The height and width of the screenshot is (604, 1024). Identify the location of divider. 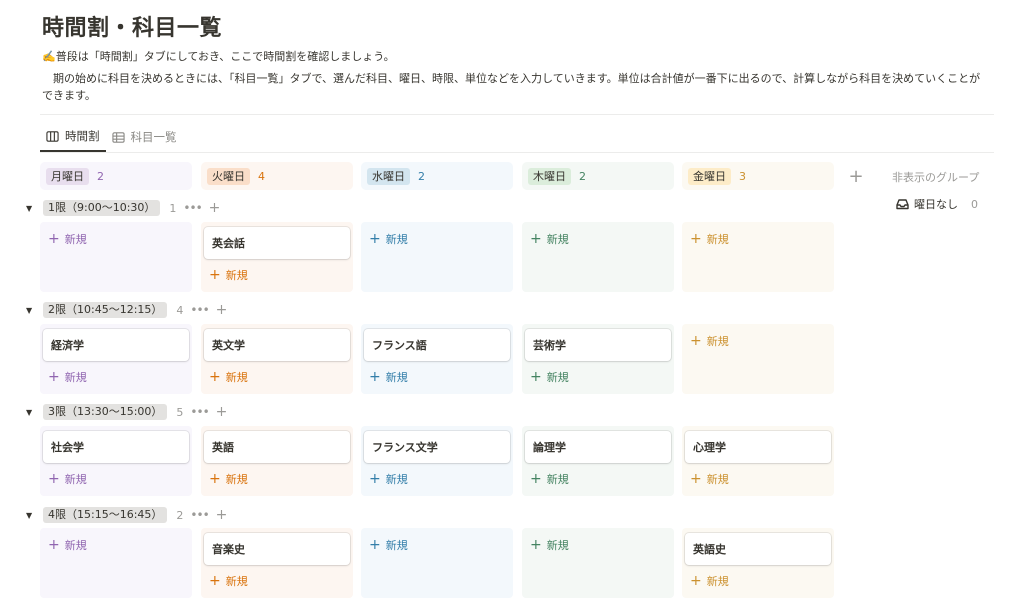
(517, 152).